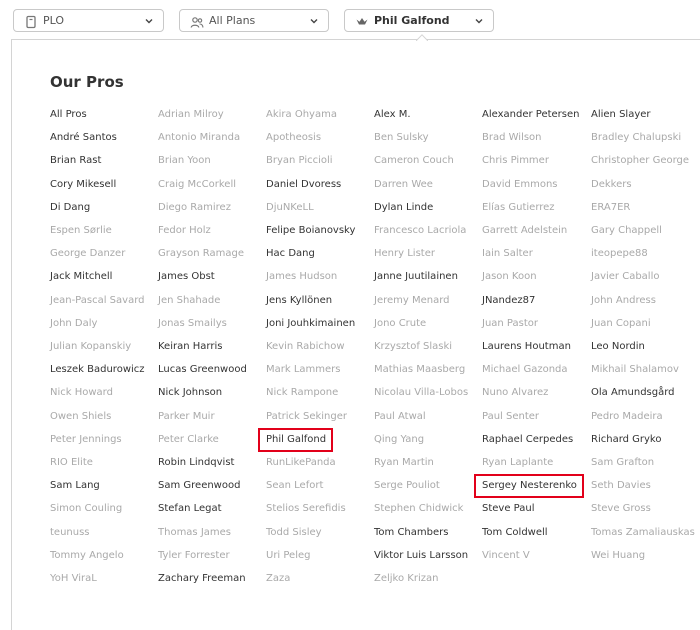  Describe the element at coordinates (299, 301) in the screenshot. I see `pro-link: Jens Kyllönen` at that location.